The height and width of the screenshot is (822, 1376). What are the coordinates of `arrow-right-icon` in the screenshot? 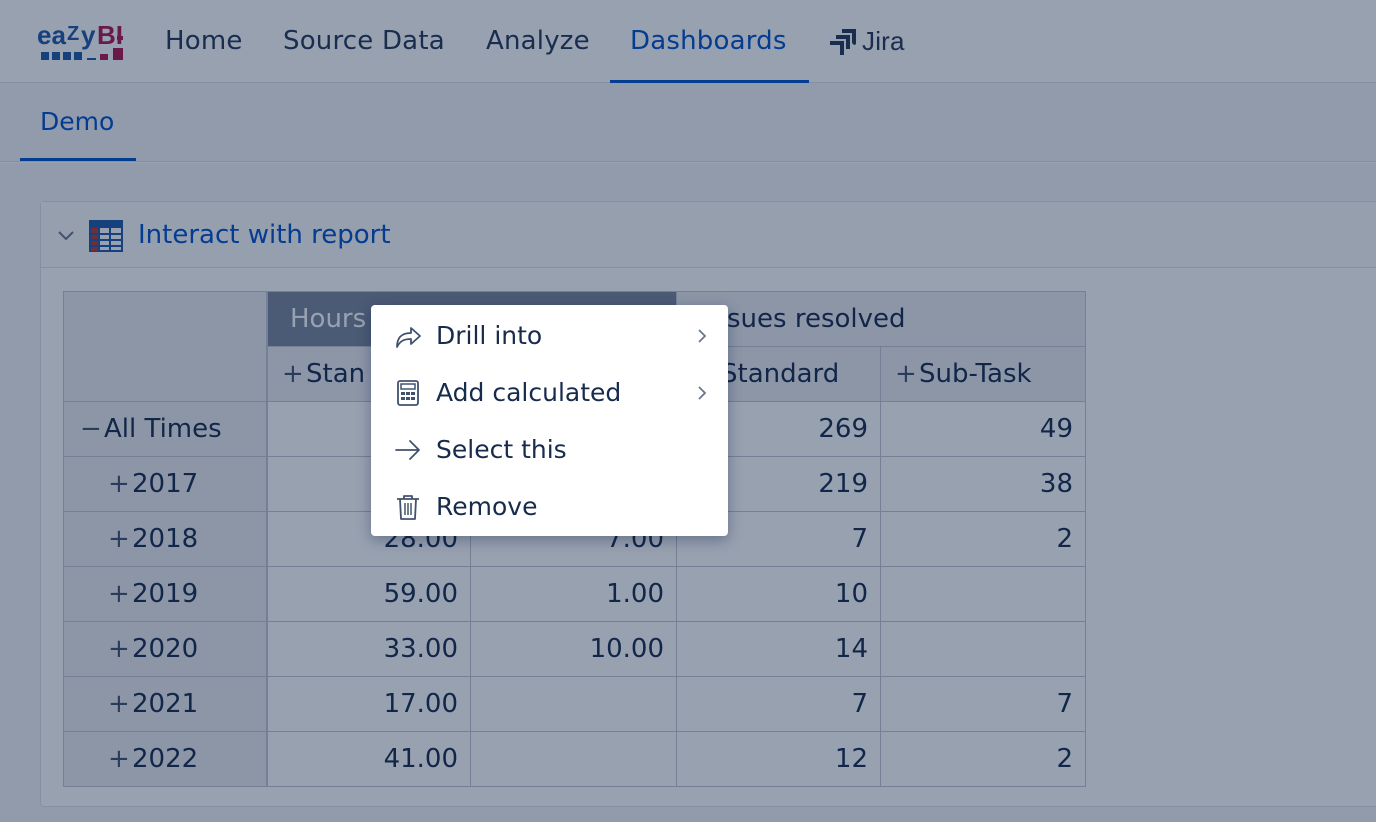 It's located at (407, 450).